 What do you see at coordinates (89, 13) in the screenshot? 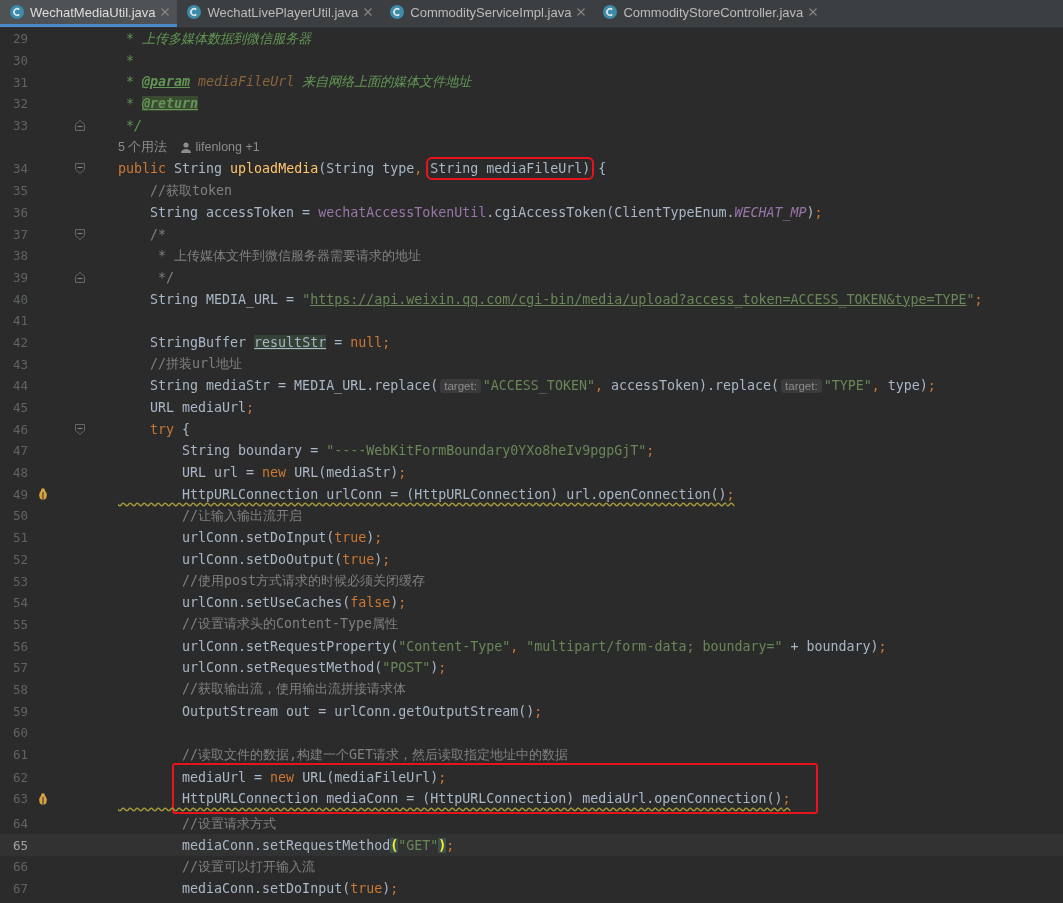
I see `file-tab: WechatMediaUtil.java` at bounding box center [89, 13].